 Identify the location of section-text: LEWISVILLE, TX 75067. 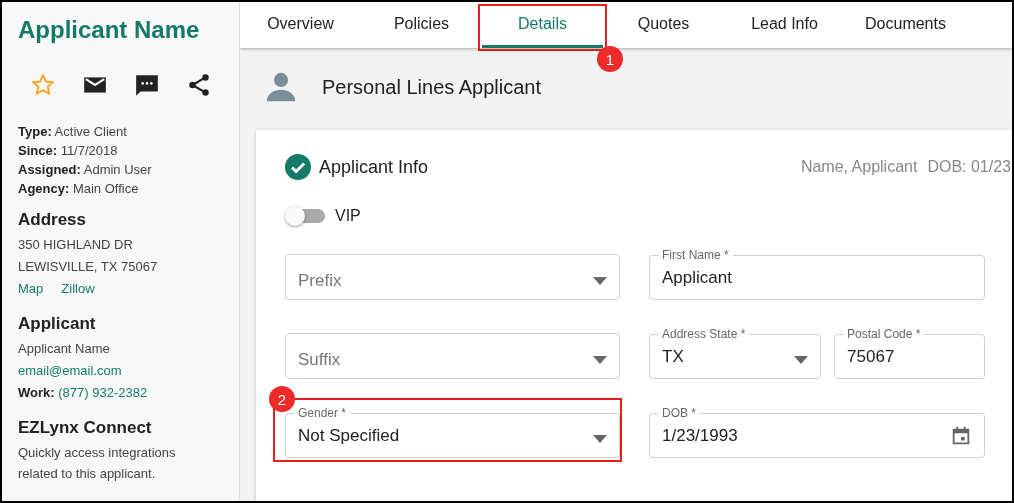
(88, 267).